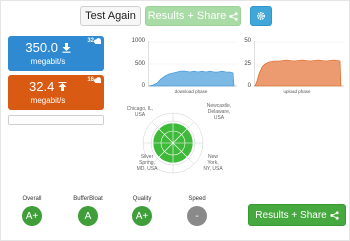  What do you see at coordinates (139, 64) in the screenshot?
I see `download-ytick-mid: 500` at bounding box center [139, 64].